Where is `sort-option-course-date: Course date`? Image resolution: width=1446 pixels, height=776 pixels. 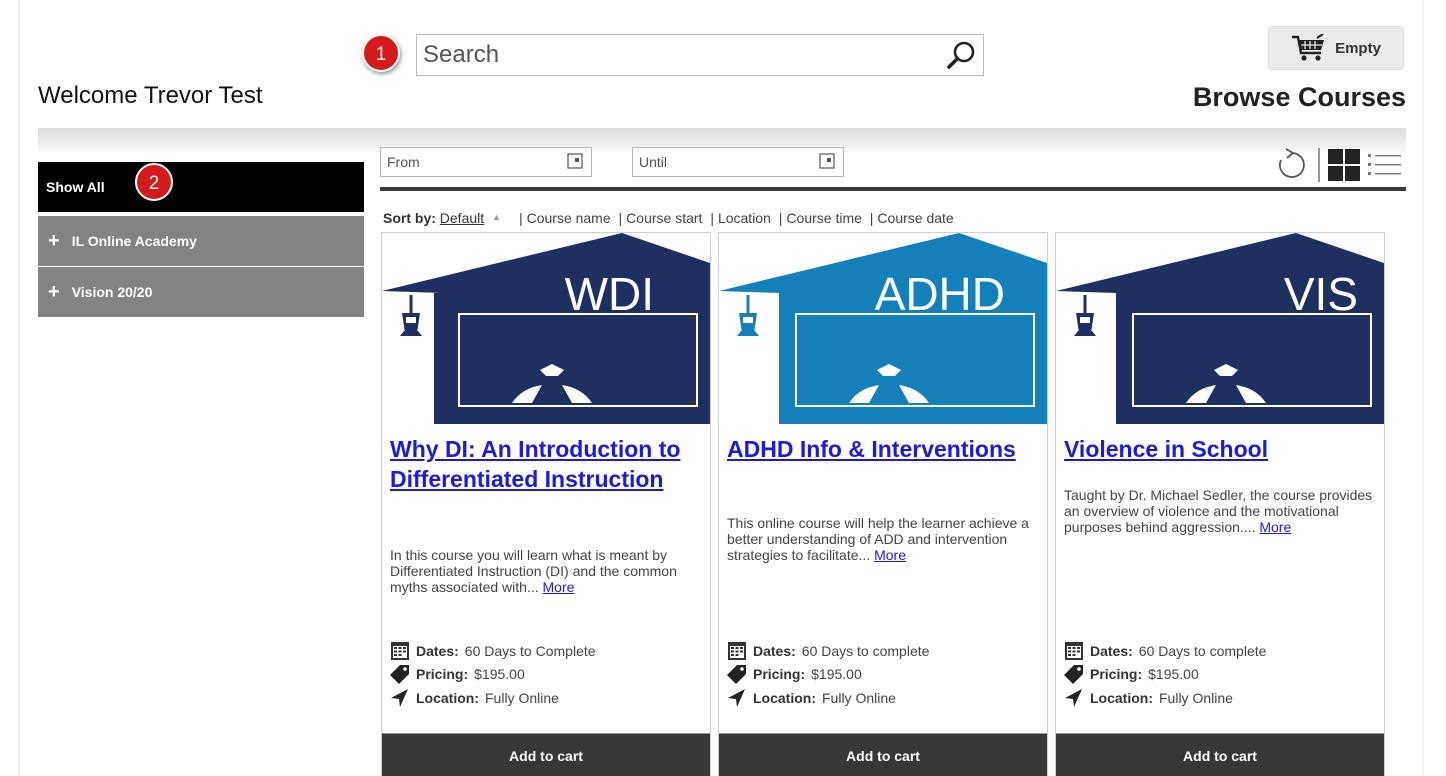 sort-option-course-date: Course date is located at coordinates (915, 218).